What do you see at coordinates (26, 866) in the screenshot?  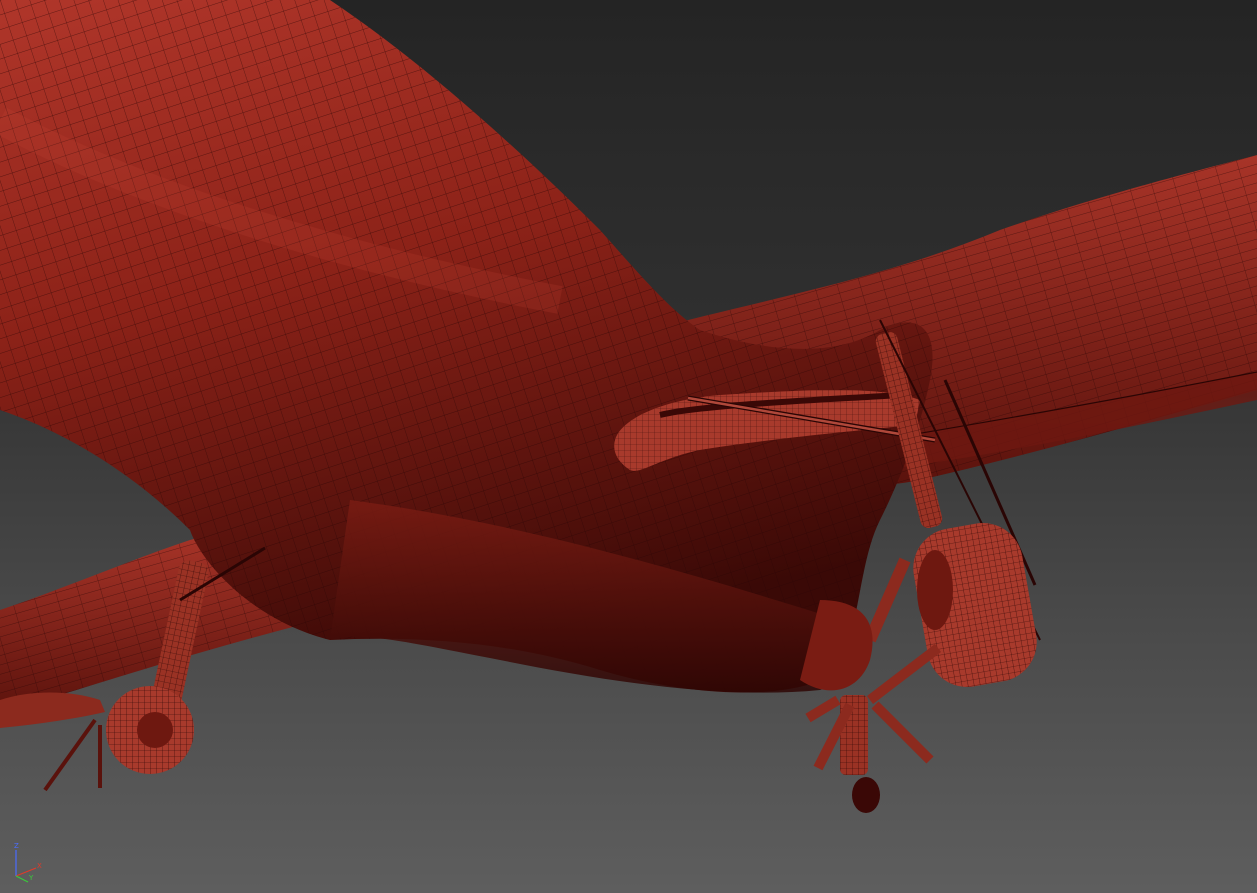 I see `axis-gizmo-lines` at bounding box center [26, 866].